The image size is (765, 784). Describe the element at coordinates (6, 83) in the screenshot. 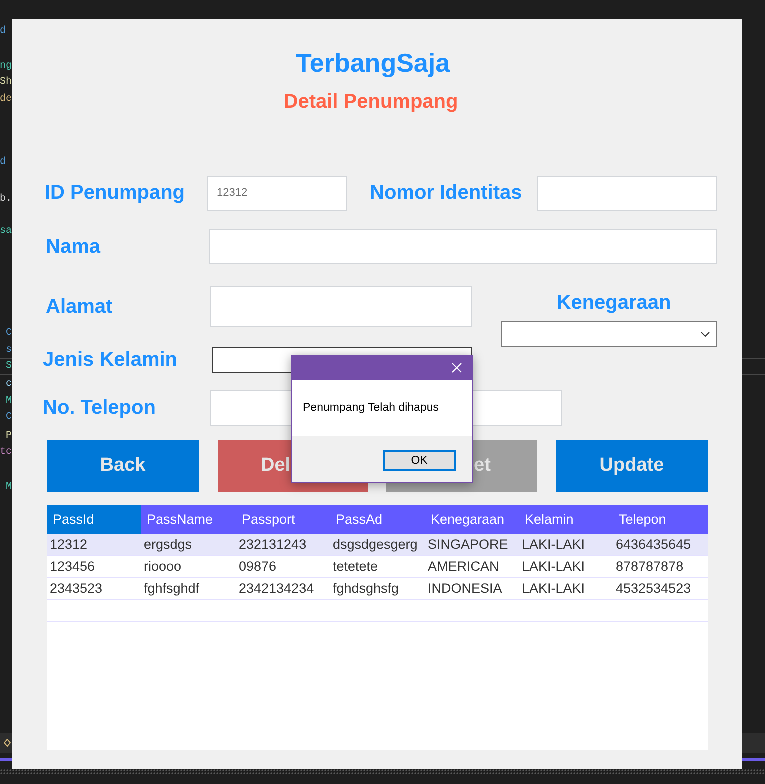

I see `code-text: Sh` at that location.